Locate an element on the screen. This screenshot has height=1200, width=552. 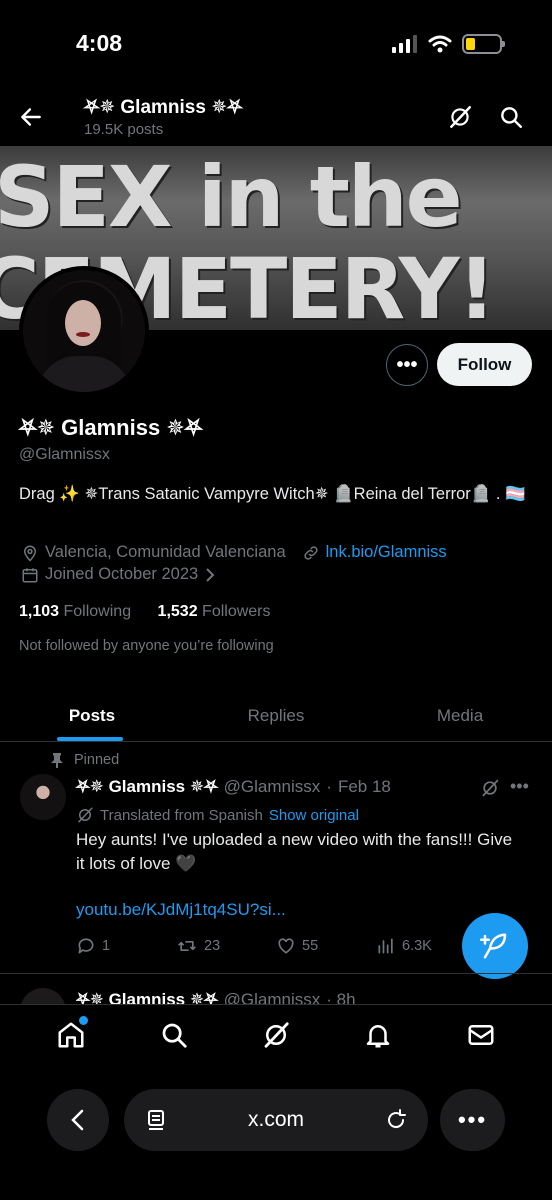
chevron-right-icon is located at coordinates (210, 574).